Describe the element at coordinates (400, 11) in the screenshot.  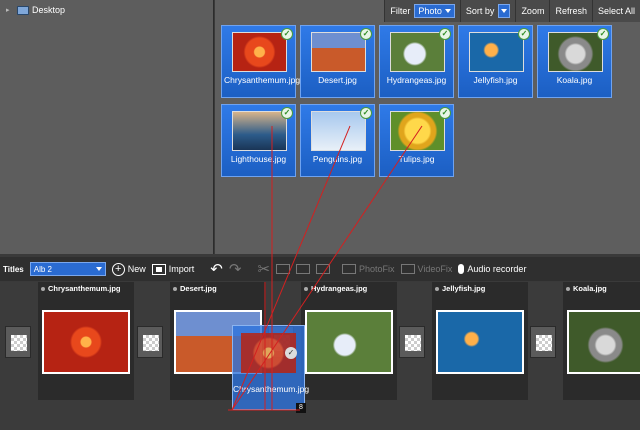
I see `filter-label: Filter` at that location.